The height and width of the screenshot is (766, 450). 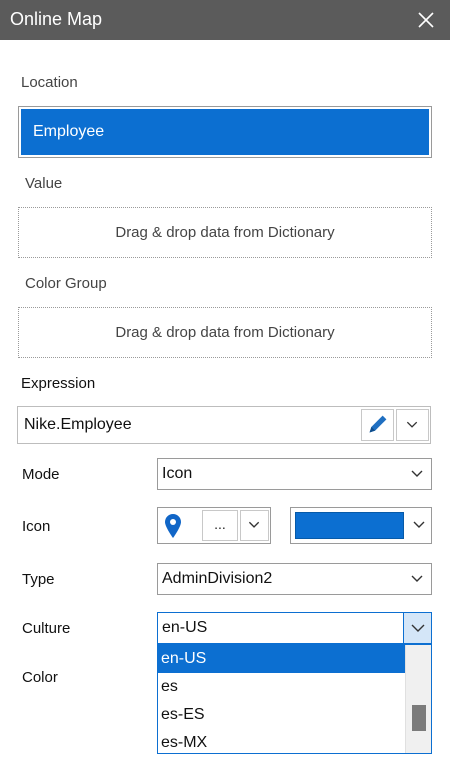 What do you see at coordinates (224, 425) in the screenshot?
I see `expression-field: Nike.Employee` at bounding box center [224, 425].